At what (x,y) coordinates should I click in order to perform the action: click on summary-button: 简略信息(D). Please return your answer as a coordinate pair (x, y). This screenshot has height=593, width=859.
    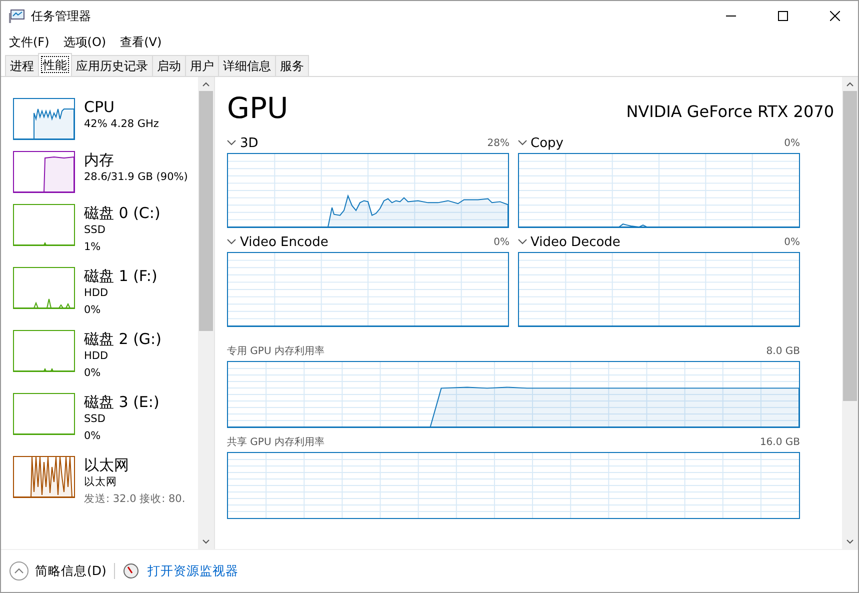
    Looking at the image, I should click on (57, 571).